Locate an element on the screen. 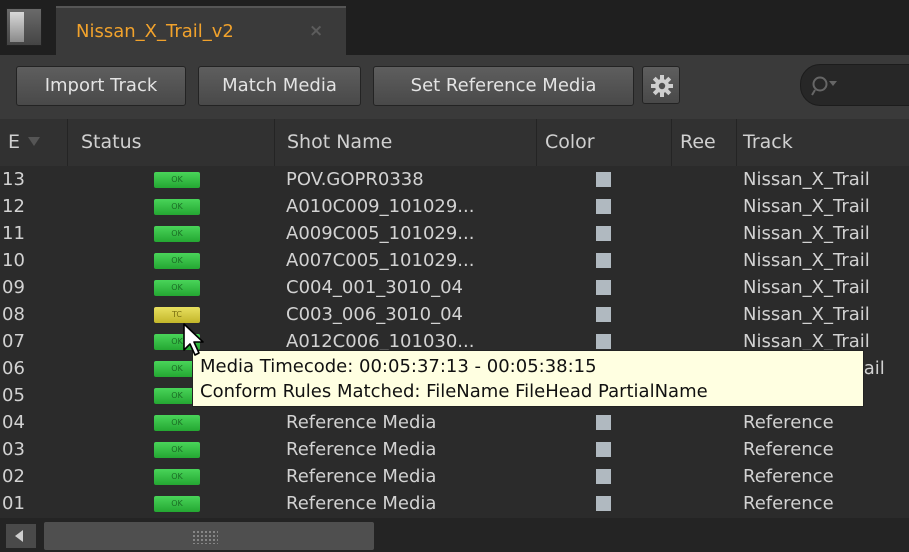 The image size is (909, 552). search-icon is located at coordinates (824, 86).